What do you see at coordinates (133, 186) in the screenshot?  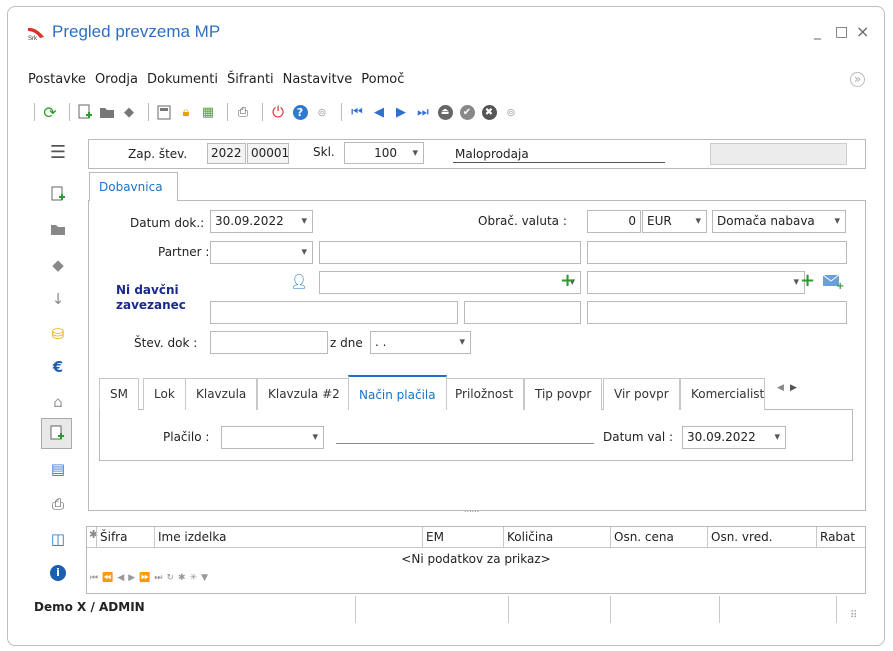 I see `tab-dobavnica: Dobavnica` at bounding box center [133, 186].